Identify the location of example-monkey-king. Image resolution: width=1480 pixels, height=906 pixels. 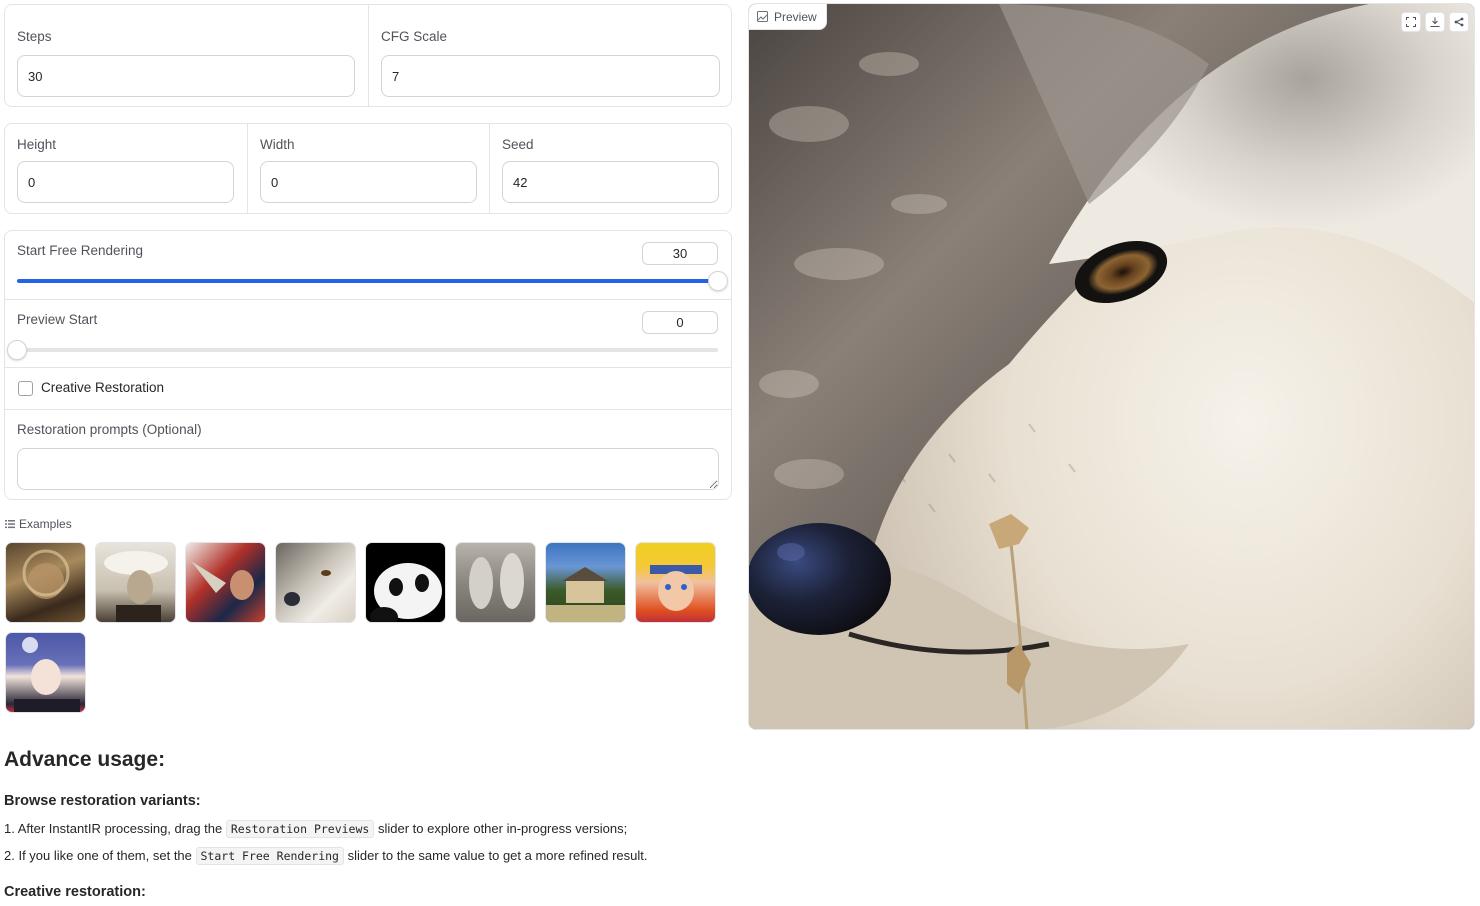
(45, 582).